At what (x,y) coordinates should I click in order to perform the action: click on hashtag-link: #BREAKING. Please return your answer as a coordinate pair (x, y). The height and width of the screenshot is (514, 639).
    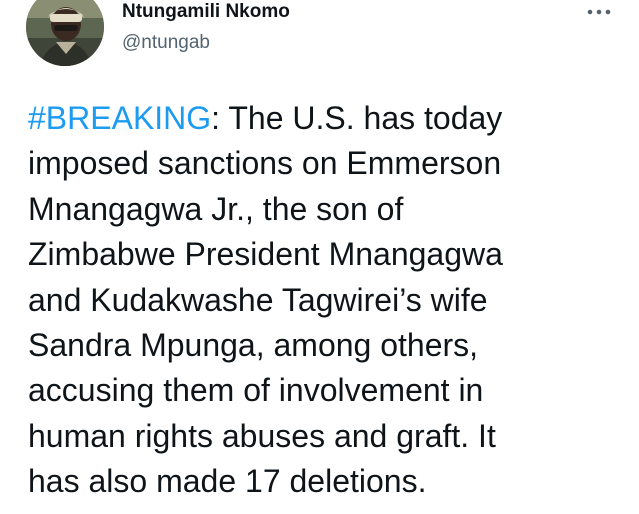
    Looking at the image, I should click on (119, 118).